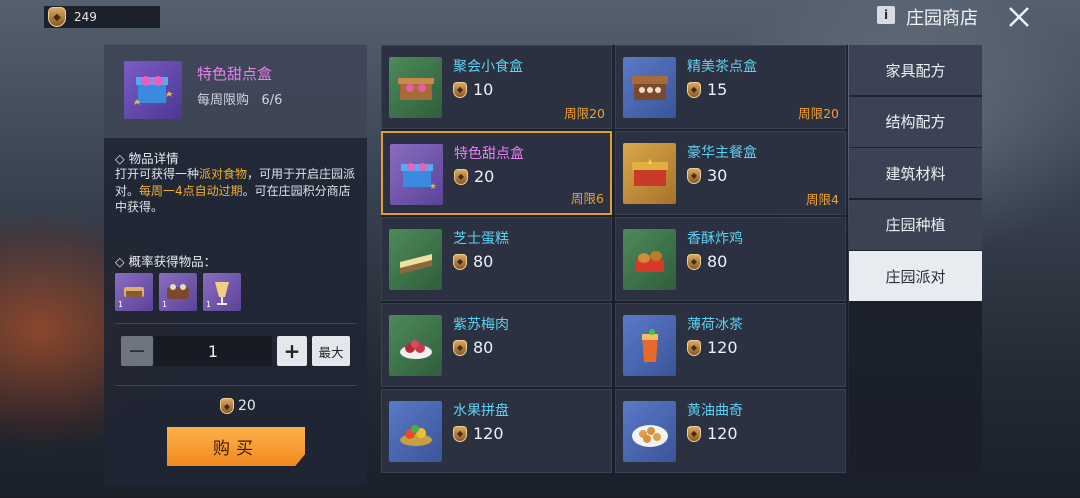 The height and width of the screenshot is (498, 1080). What do you see at coordinates (147, 158) in the screenshot?
I see `details-heading: ◇ 物品详情` at bounding box center [147, 158].